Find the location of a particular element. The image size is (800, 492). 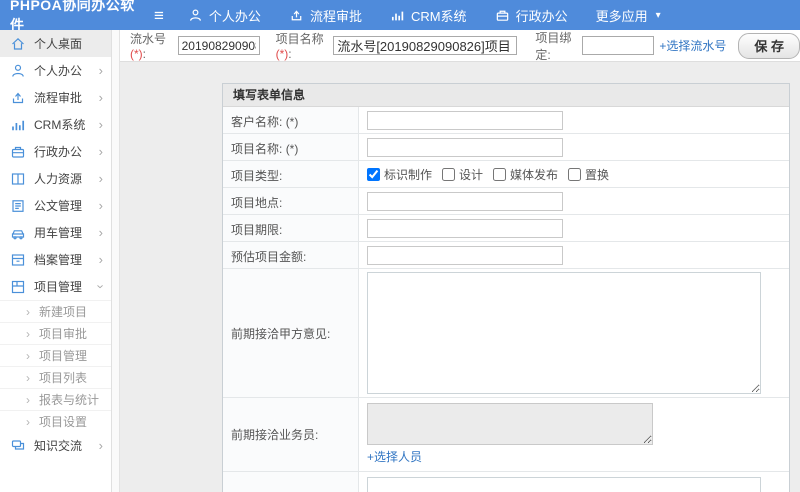

field-label: 项目期限: is located at coordinates (291, 228).